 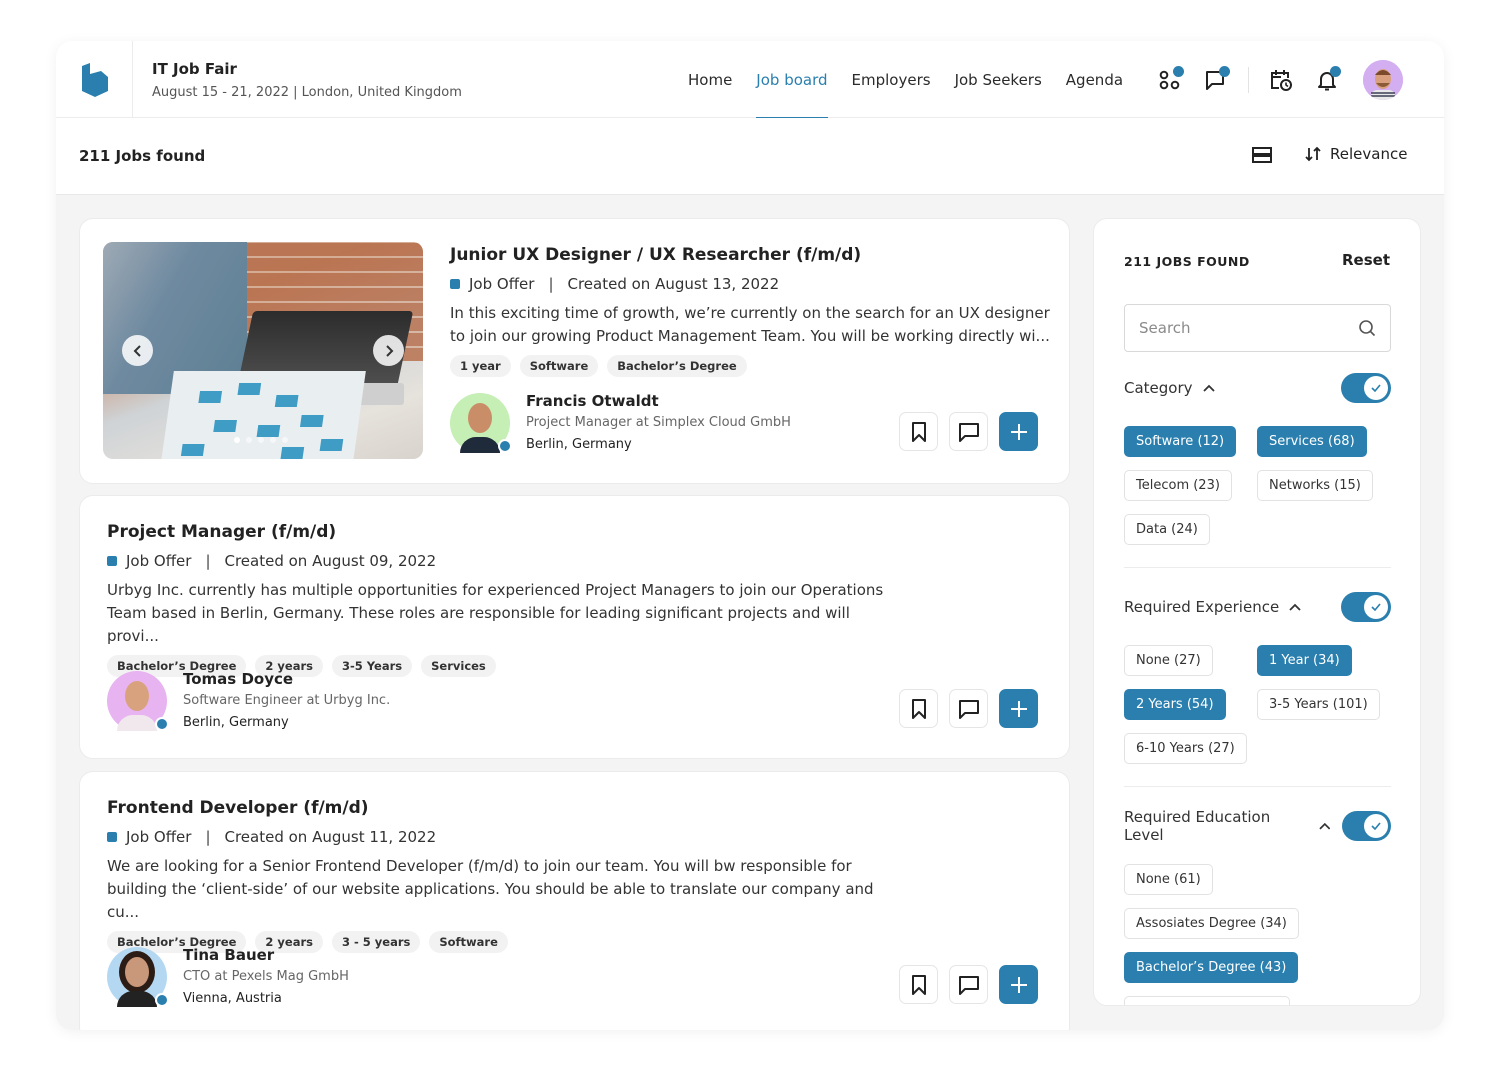 What do you see at coordinates (577, 532) in the screenshot?
I see `job-title: Project Manager (f/m/d)` at bounding box center [577, 532].